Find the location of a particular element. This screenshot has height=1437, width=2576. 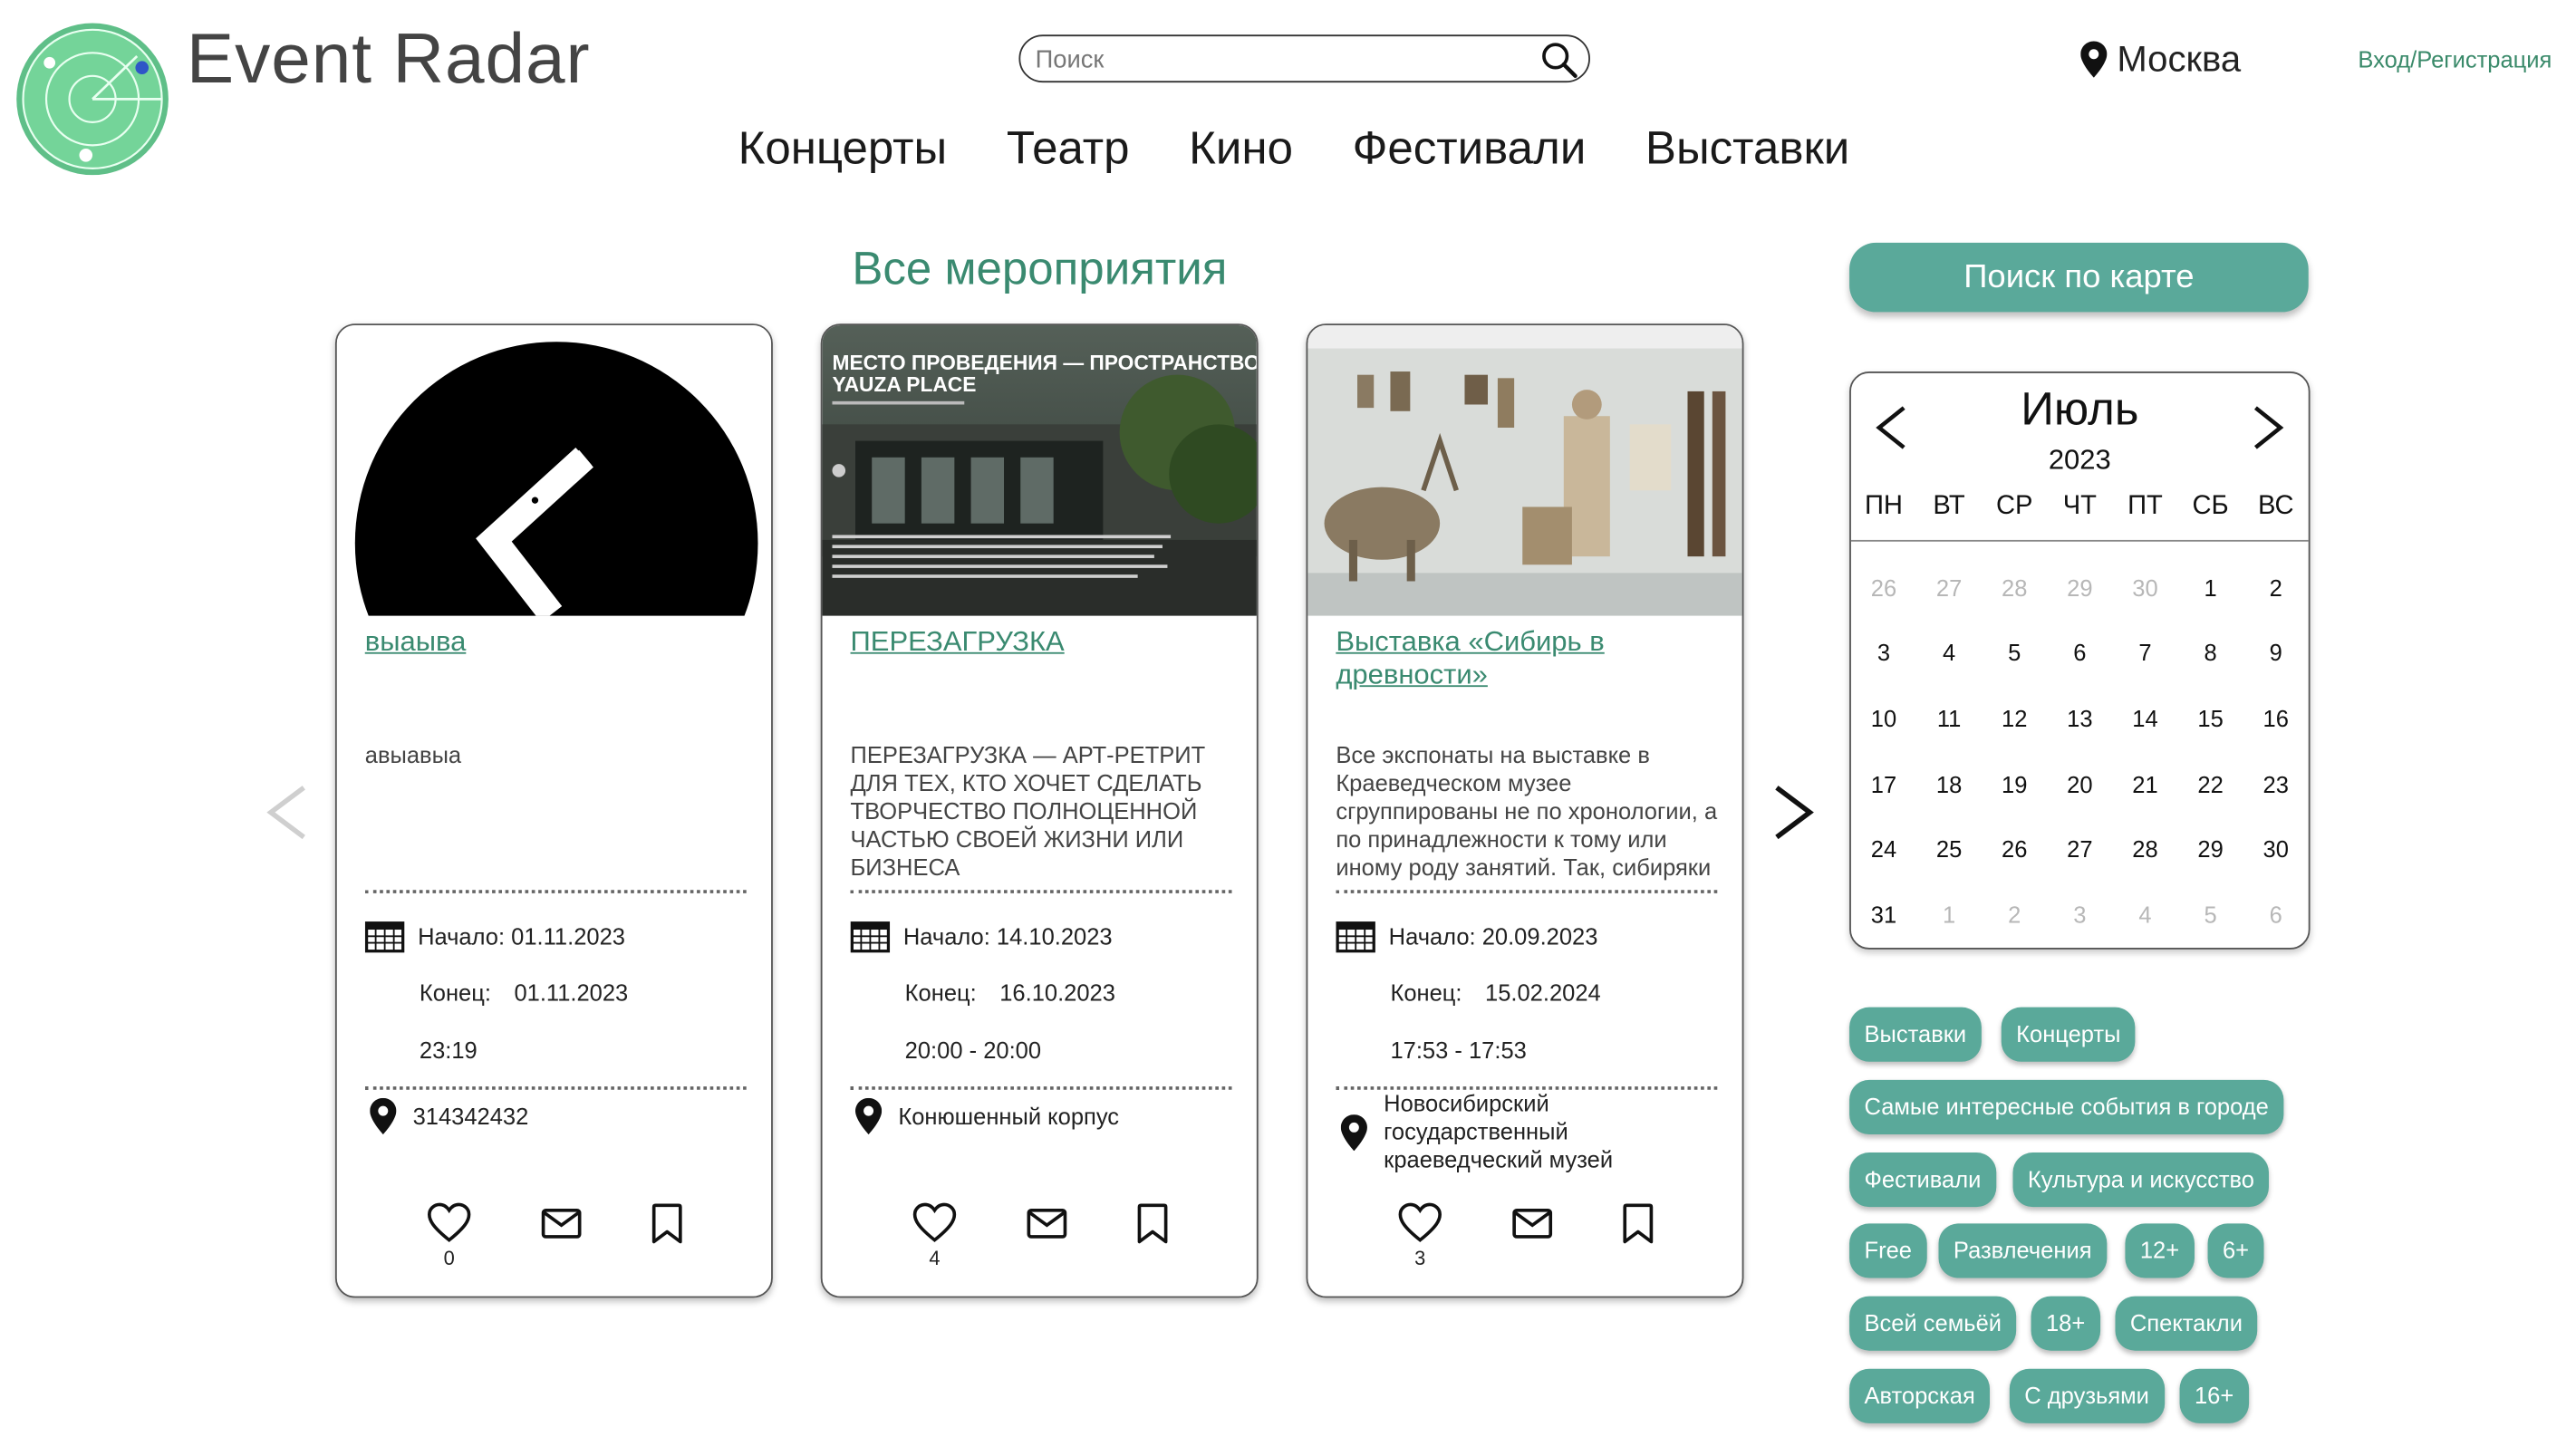

tag-12-plus: 12+ is located at coordinates (2160, 1250).